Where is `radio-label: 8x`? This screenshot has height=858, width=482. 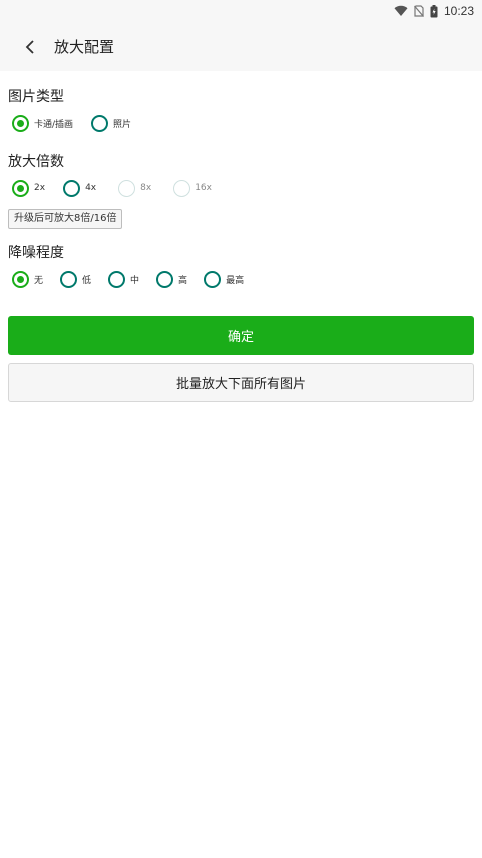
radio-label: 8x is located at coordinates (146, 188).